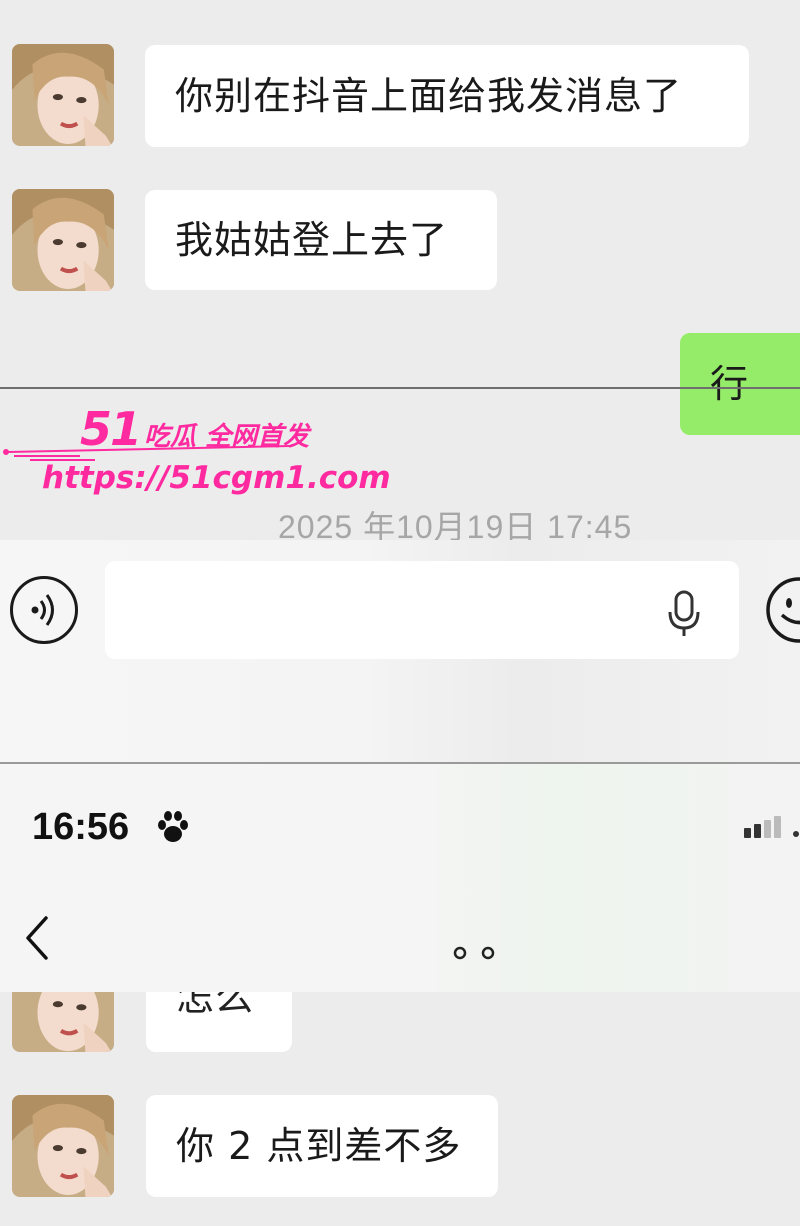  What do you see at coordinates (173, 826) in the screenshot?
I see `paw-icon` at bounding box center [173, 826].